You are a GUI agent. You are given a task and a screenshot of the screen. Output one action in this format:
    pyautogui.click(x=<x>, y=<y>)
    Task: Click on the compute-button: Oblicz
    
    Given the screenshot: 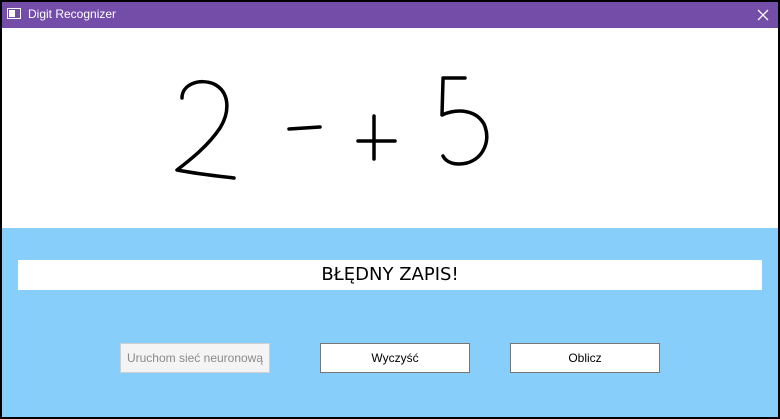 What is the action you would take?
    pyautogui.click(x=585, y=358)
    